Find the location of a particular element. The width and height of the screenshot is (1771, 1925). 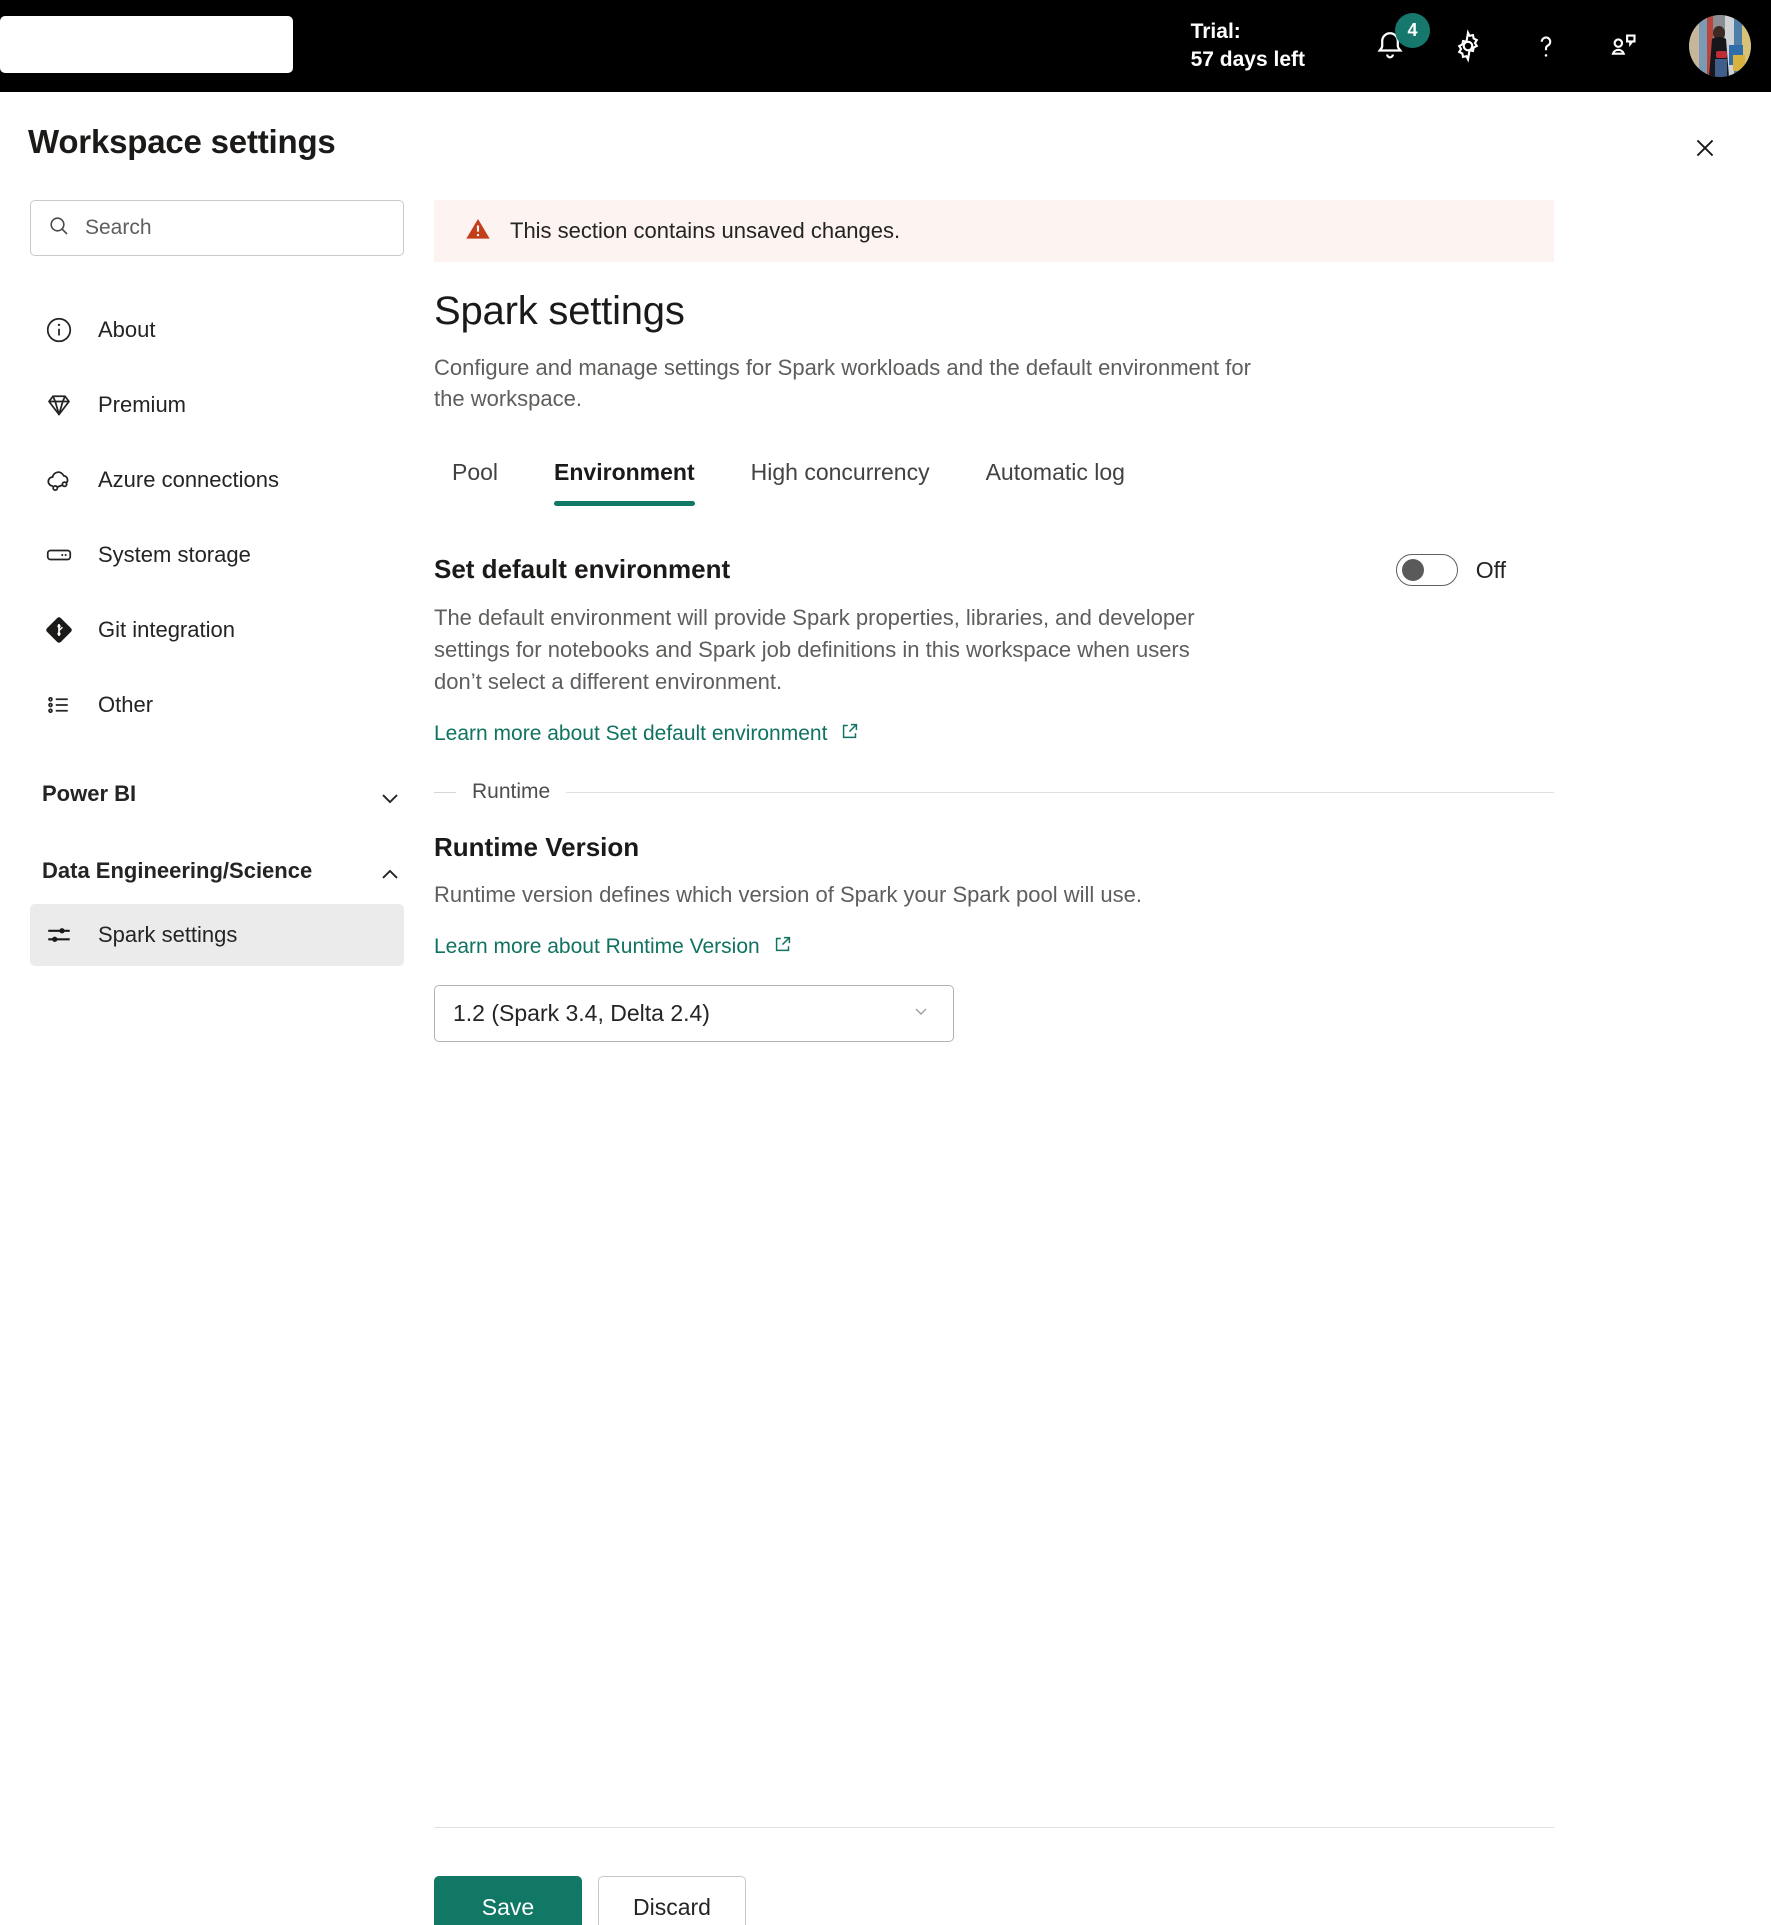

runtime-version-select: 1.2 (Spark 3.4, Delta 2.4) is located at coordinates (694, 1014).